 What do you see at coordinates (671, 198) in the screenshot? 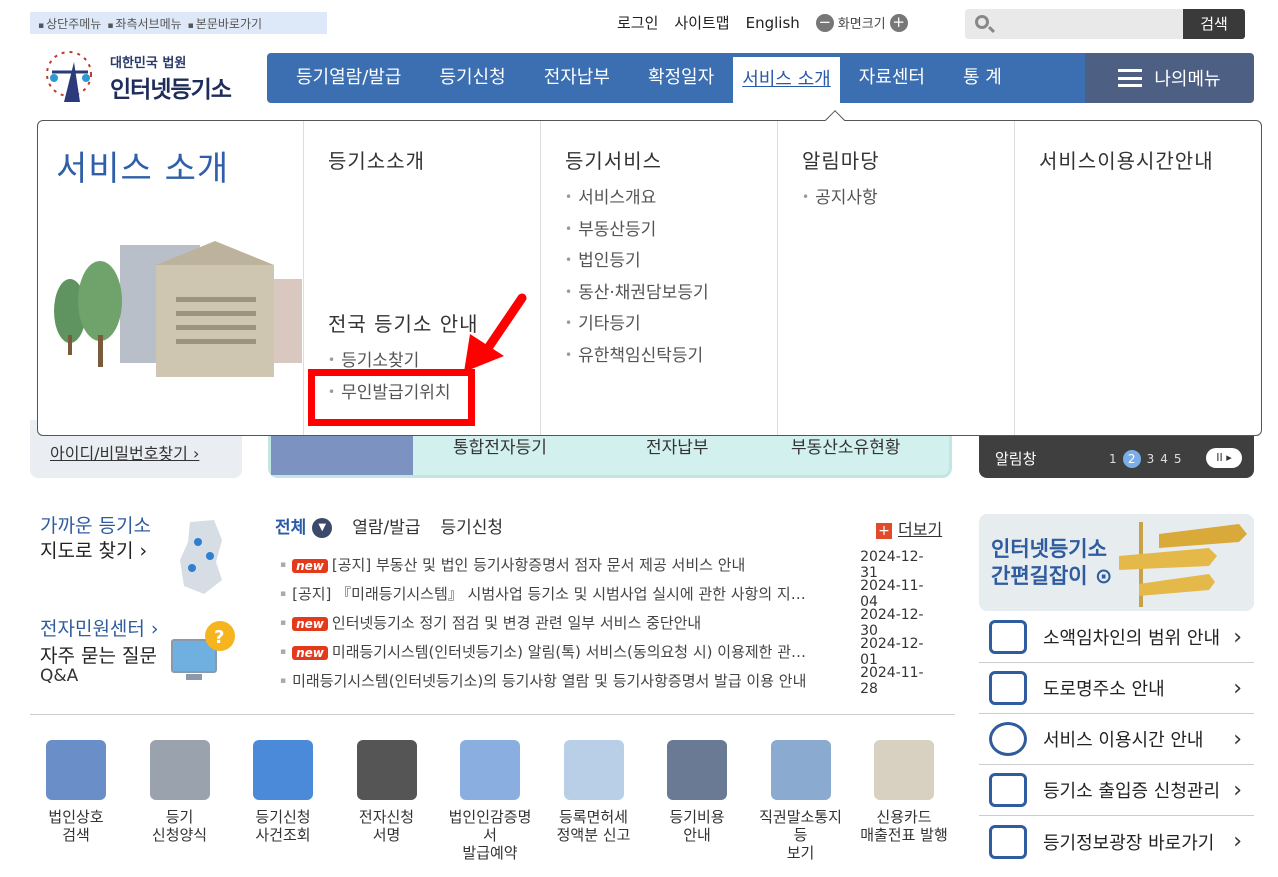
I see `menu-item-service-overview: 서비스개요` at bounding box center [671, 198].